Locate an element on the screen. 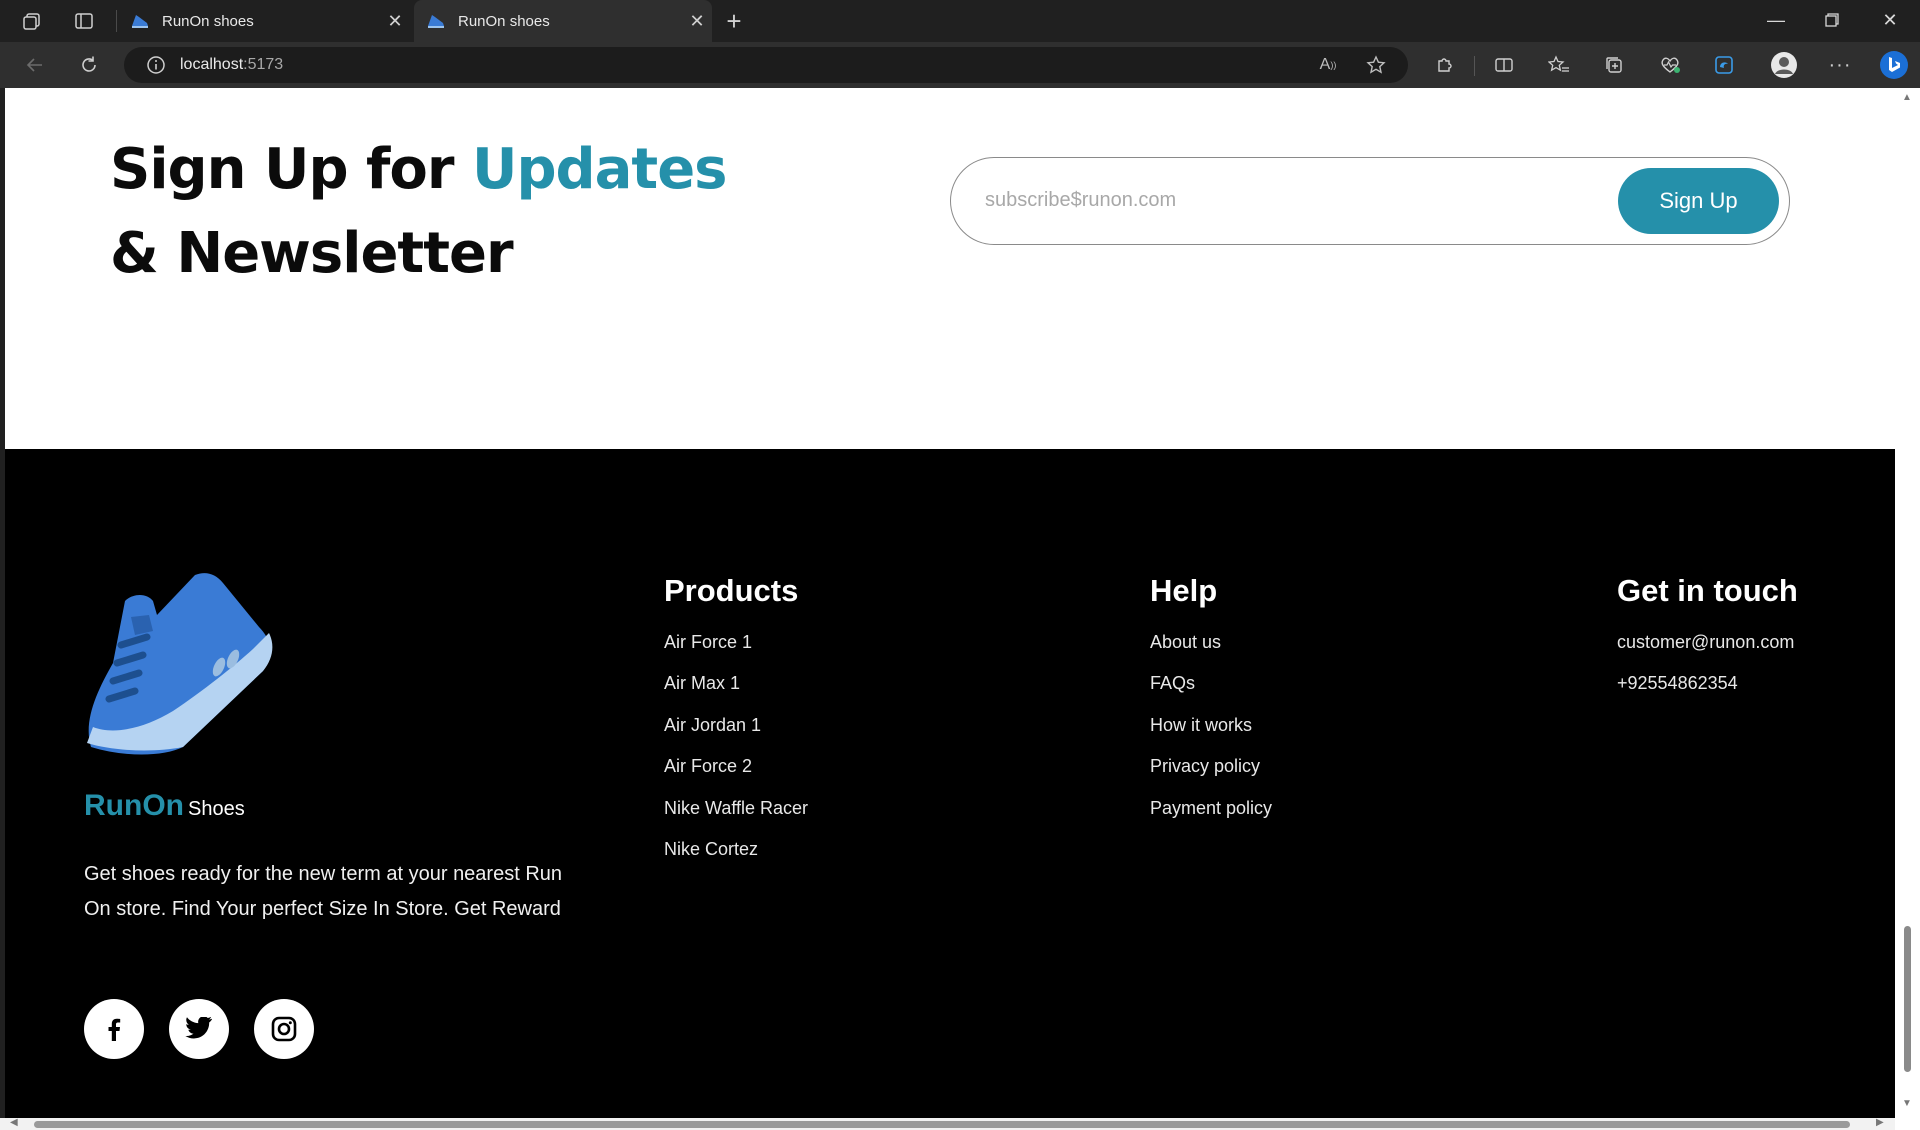 The image size is (1920, 1130). twitter-icon is located at coordinates (198, 1028).